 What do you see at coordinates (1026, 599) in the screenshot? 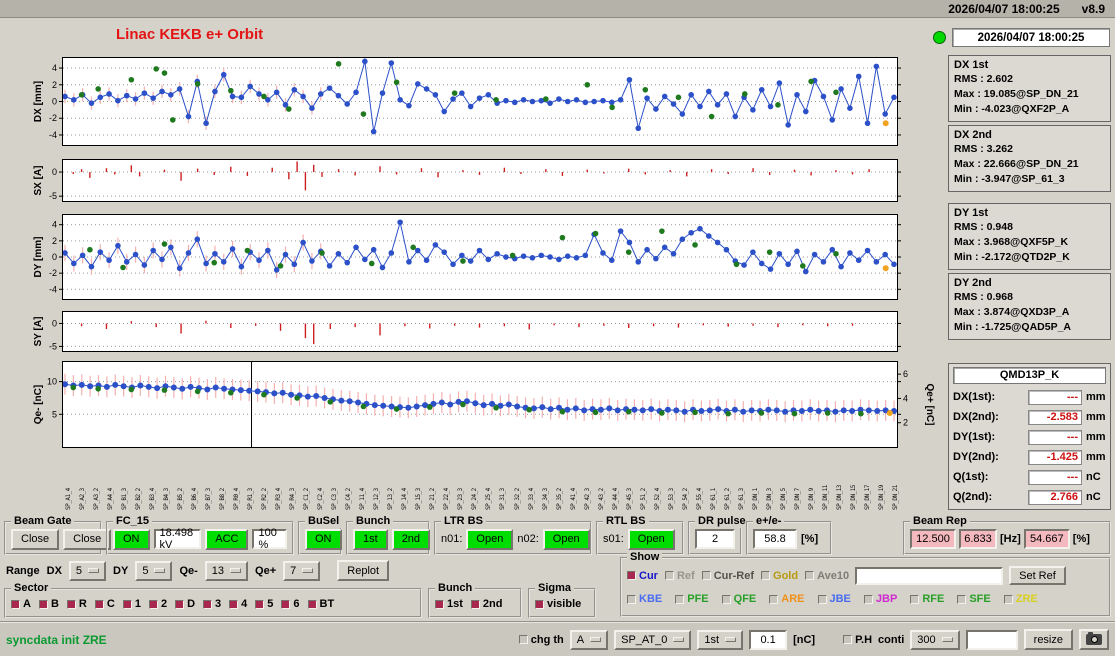
I see `checkbox-label: ZRE` at bounding box center [1026, 599].